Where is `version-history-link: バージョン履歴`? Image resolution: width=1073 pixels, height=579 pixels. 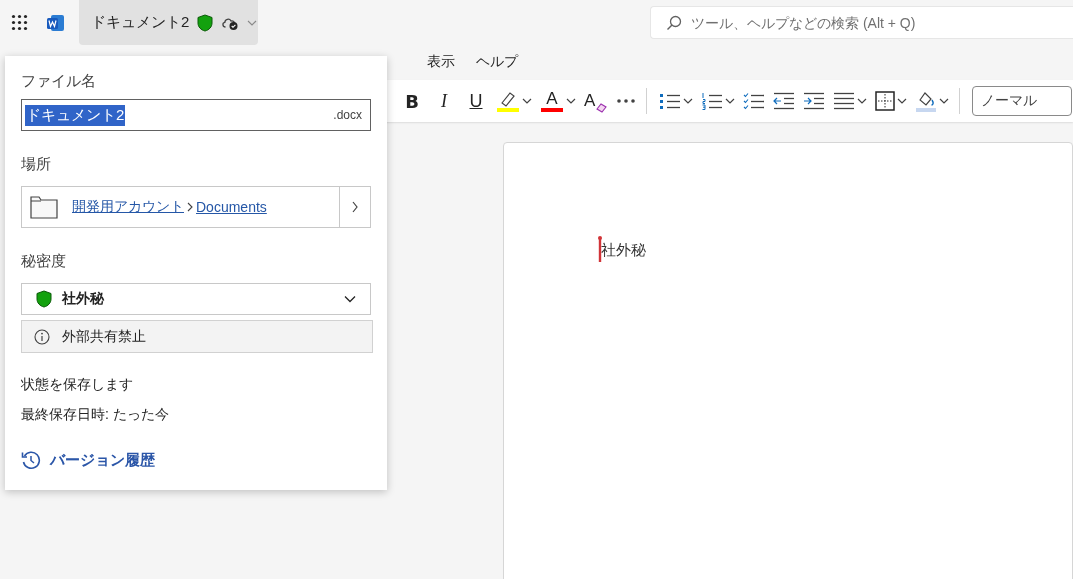 version-history-link: バージョン履歴 is located at coordinates (88, 460).